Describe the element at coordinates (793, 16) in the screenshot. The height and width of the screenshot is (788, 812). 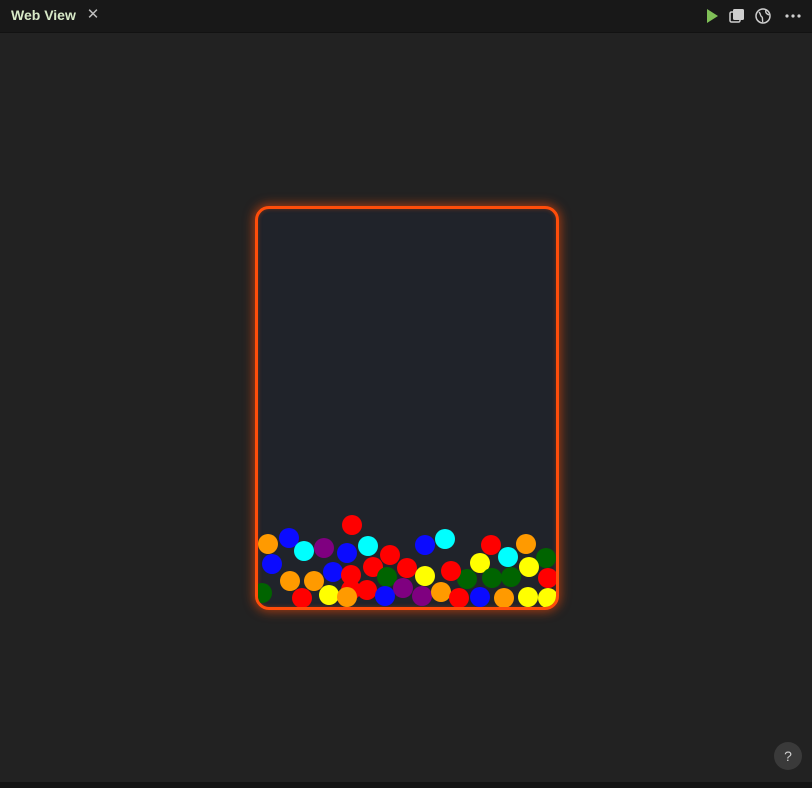
I see `more-dots-icon` at that location.